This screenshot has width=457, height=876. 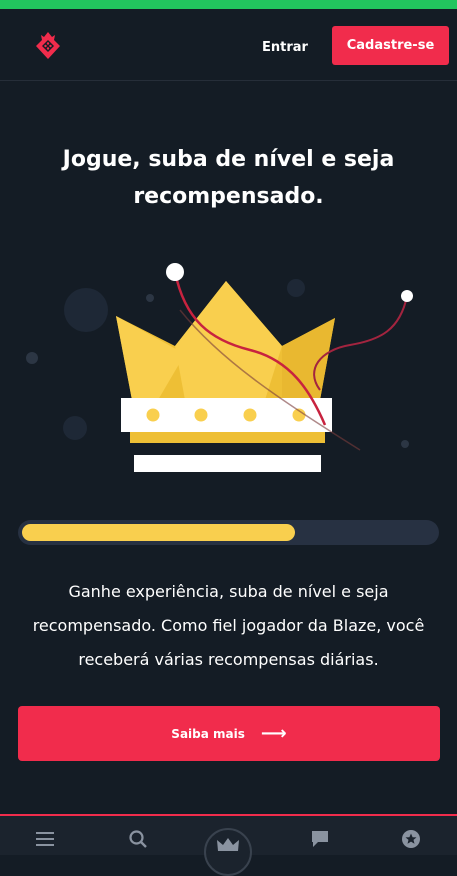 What do you see at coordinates (228, 852) in the screenshot?
I see `crown-nav-button` at bounding box center [228, 852].